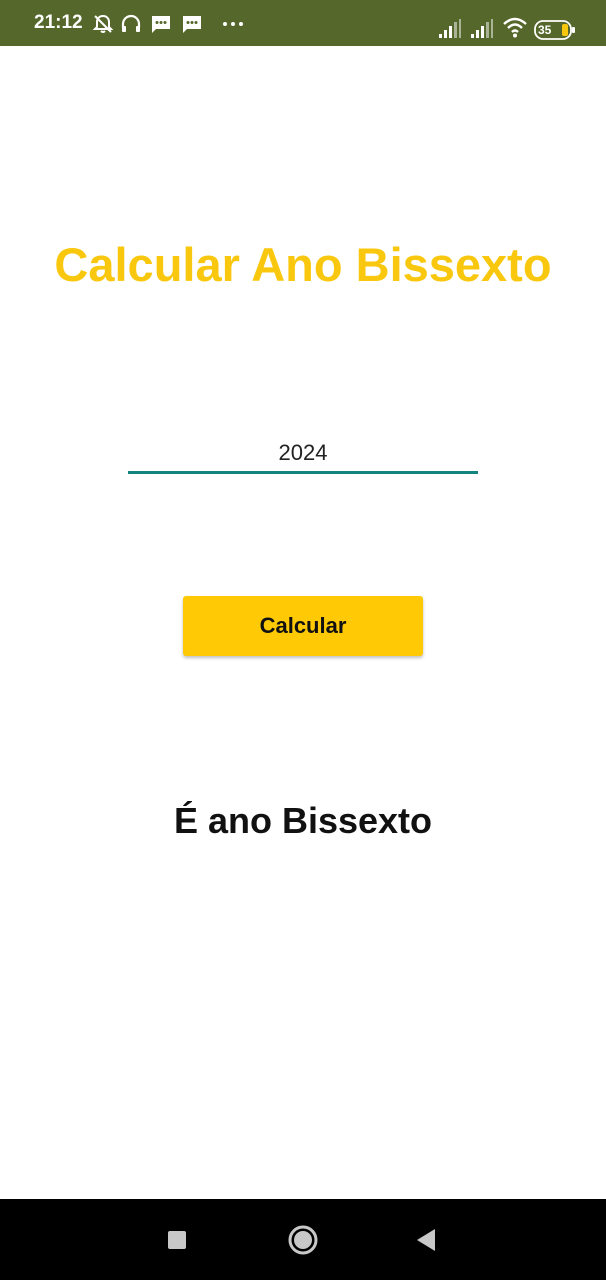 Image resolution: width=606 pixels, height=1280 pixels. I want to click on navigation-bar, so click(303, 1239).